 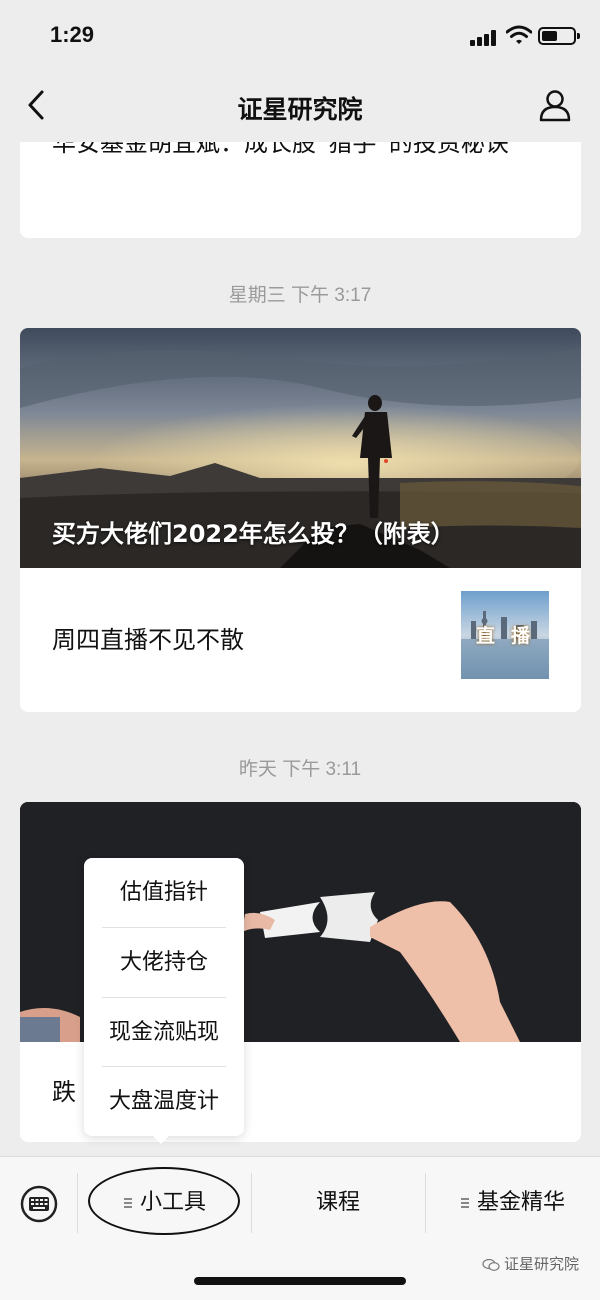 I want to click on submenu-icon, so click(x=464, y=1203).